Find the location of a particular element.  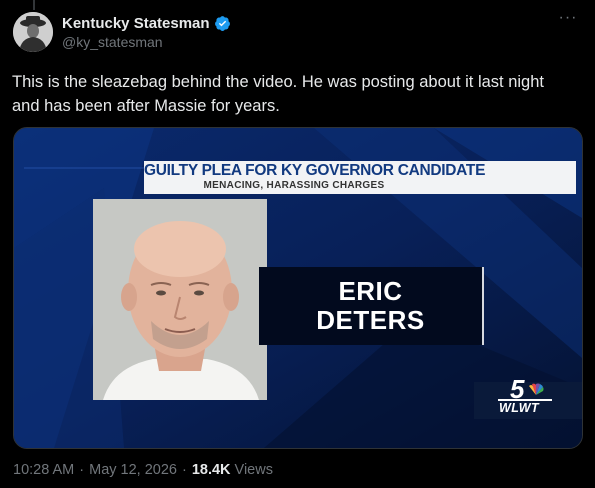

tweet-date: May 12, 2026 is located at coordinates (133, 470).